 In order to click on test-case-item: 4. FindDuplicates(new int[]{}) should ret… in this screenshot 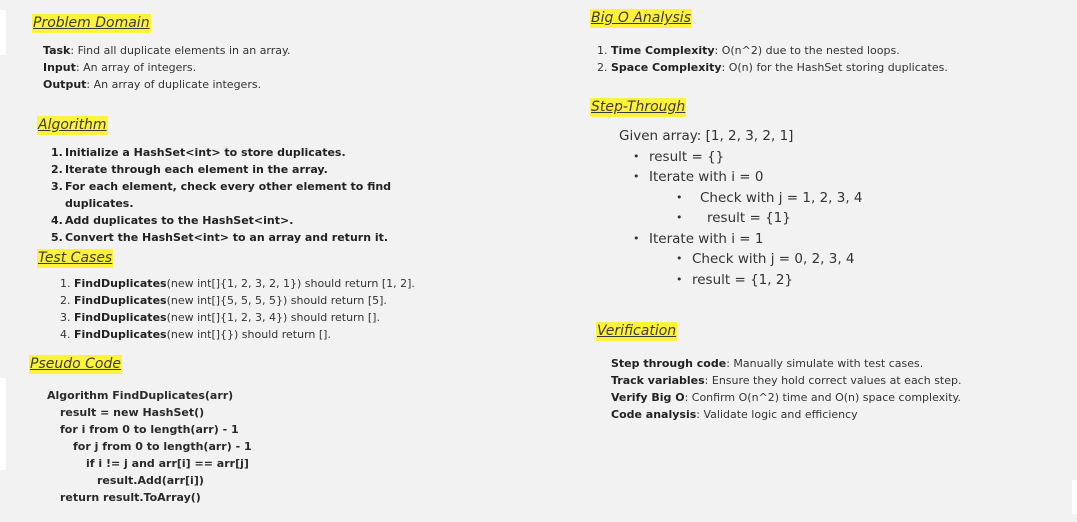, I will do `click(237, 334)`.